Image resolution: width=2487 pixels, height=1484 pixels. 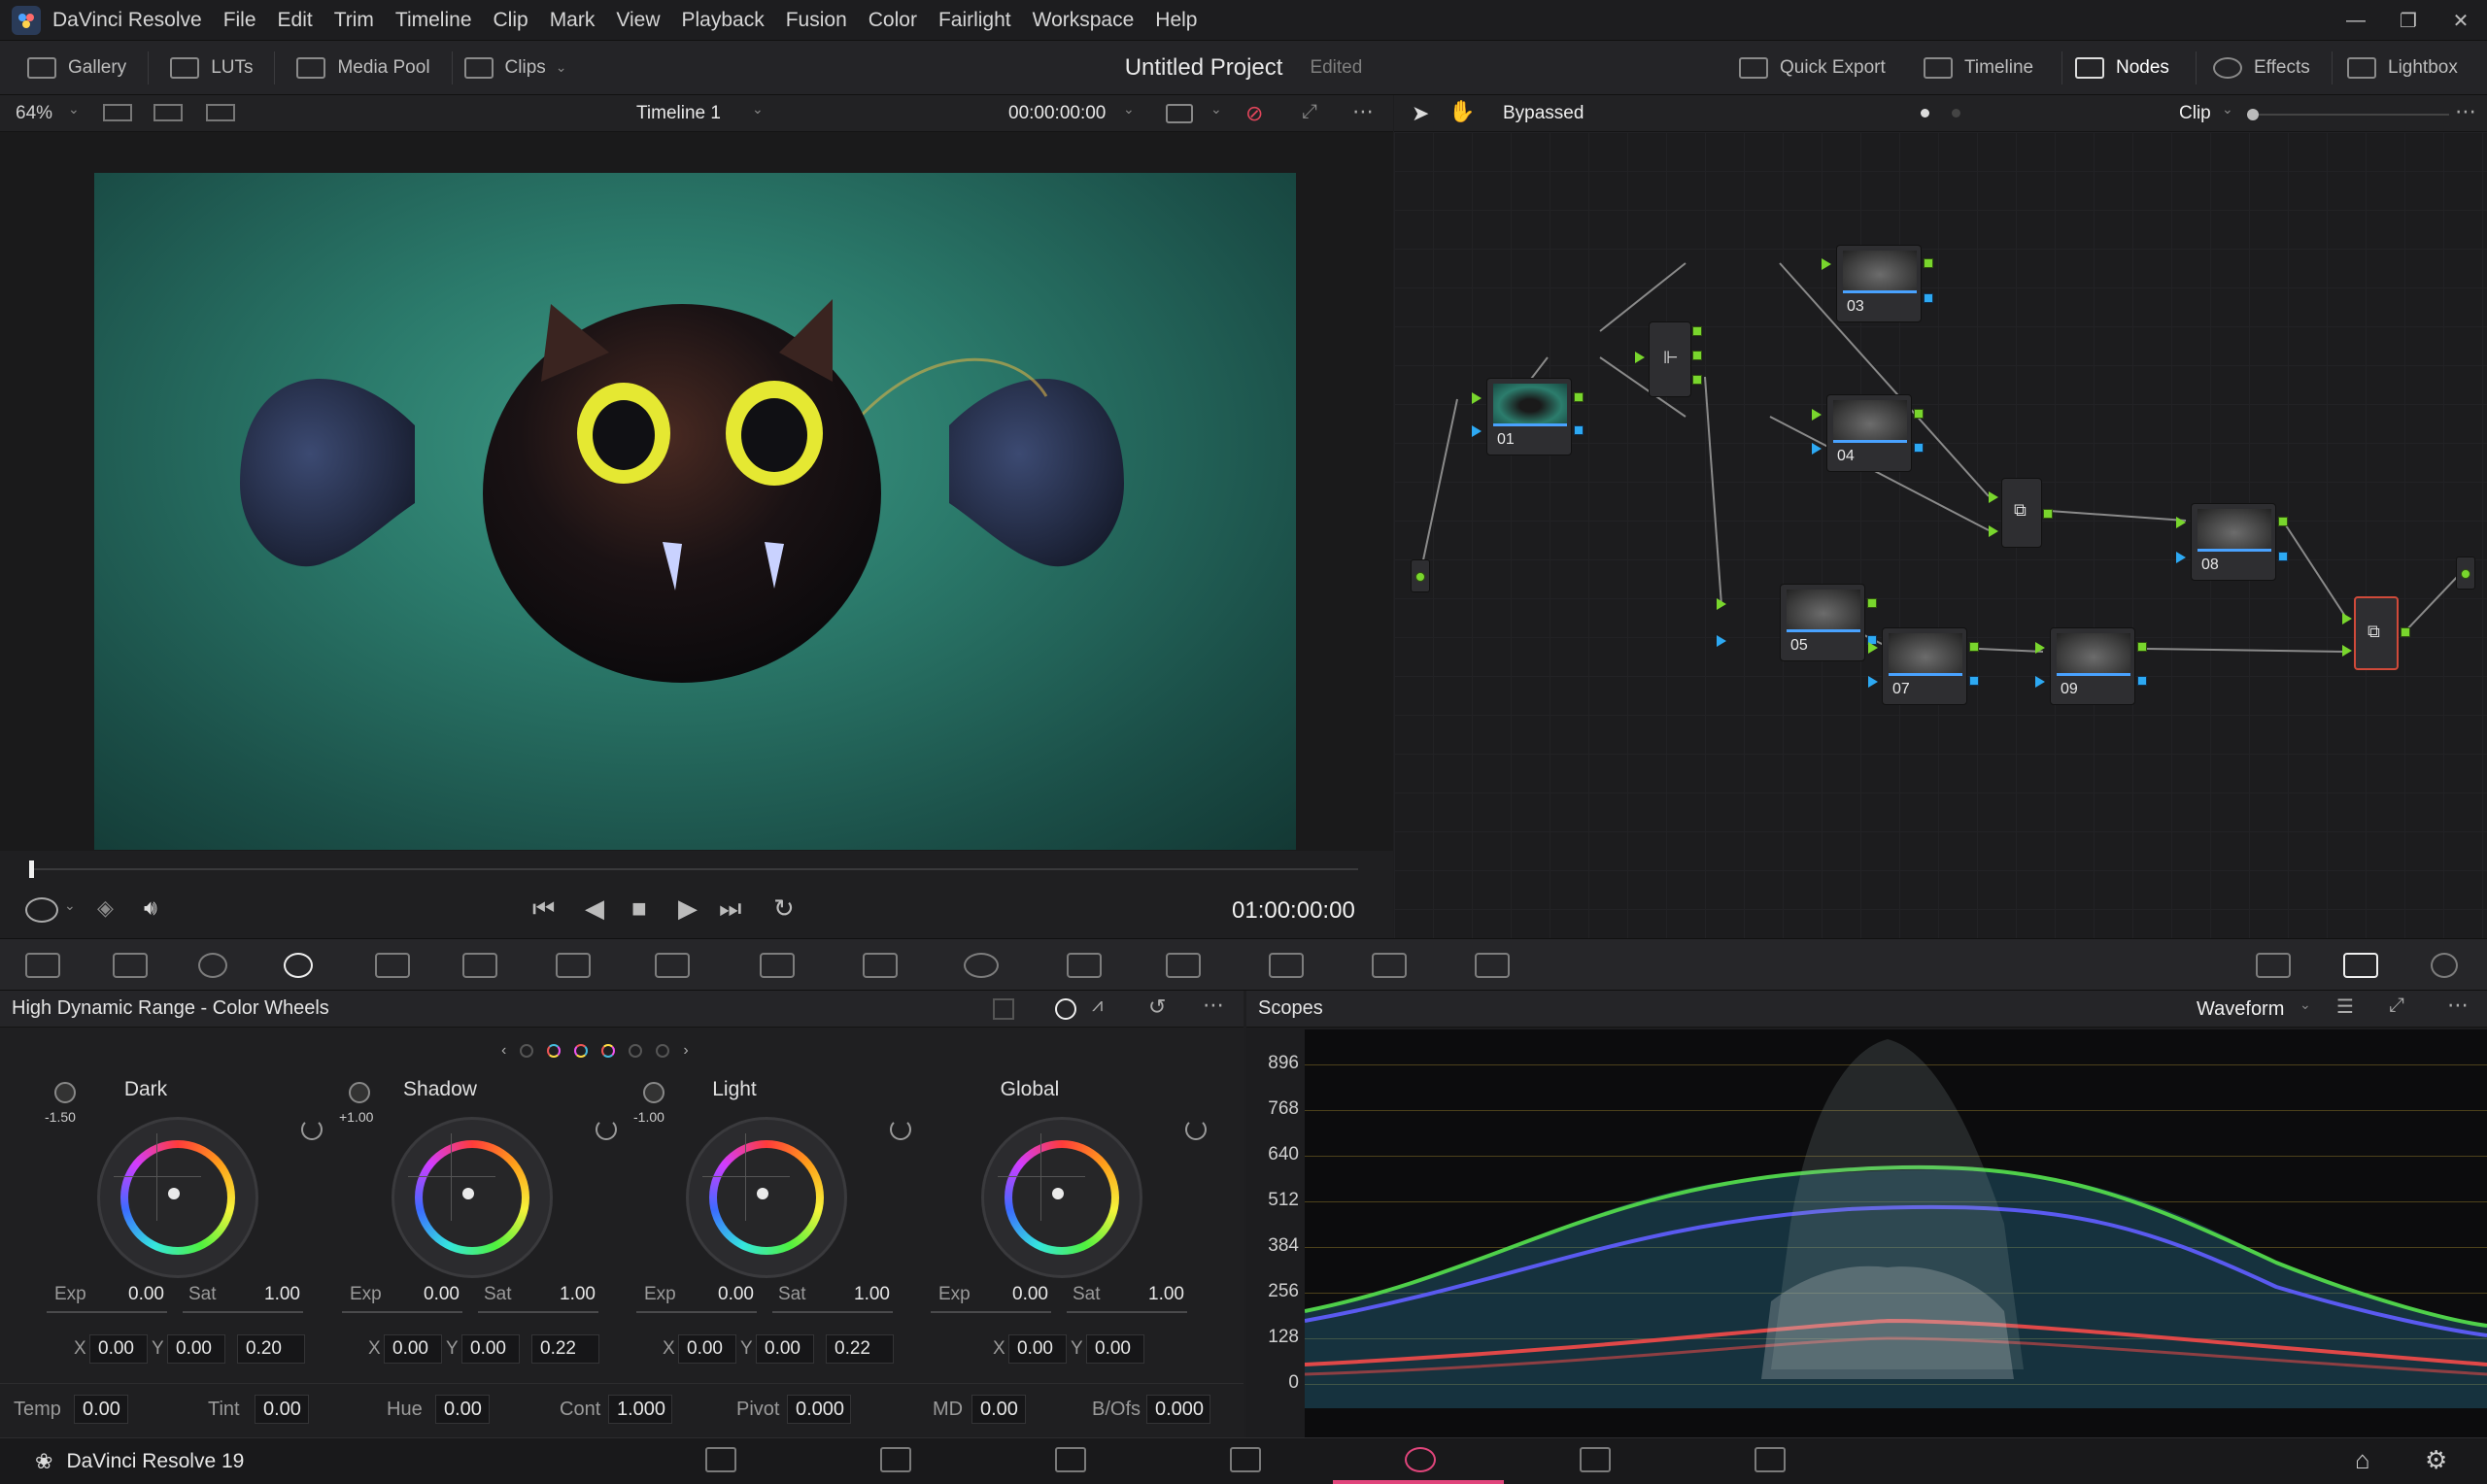 I want to click on volume-icon: 🔊︎, so click(x=150, y=908).